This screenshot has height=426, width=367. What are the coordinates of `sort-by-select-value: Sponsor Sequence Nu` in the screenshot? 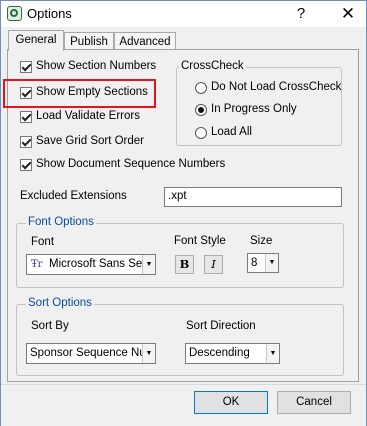 It's located at (88, 353).